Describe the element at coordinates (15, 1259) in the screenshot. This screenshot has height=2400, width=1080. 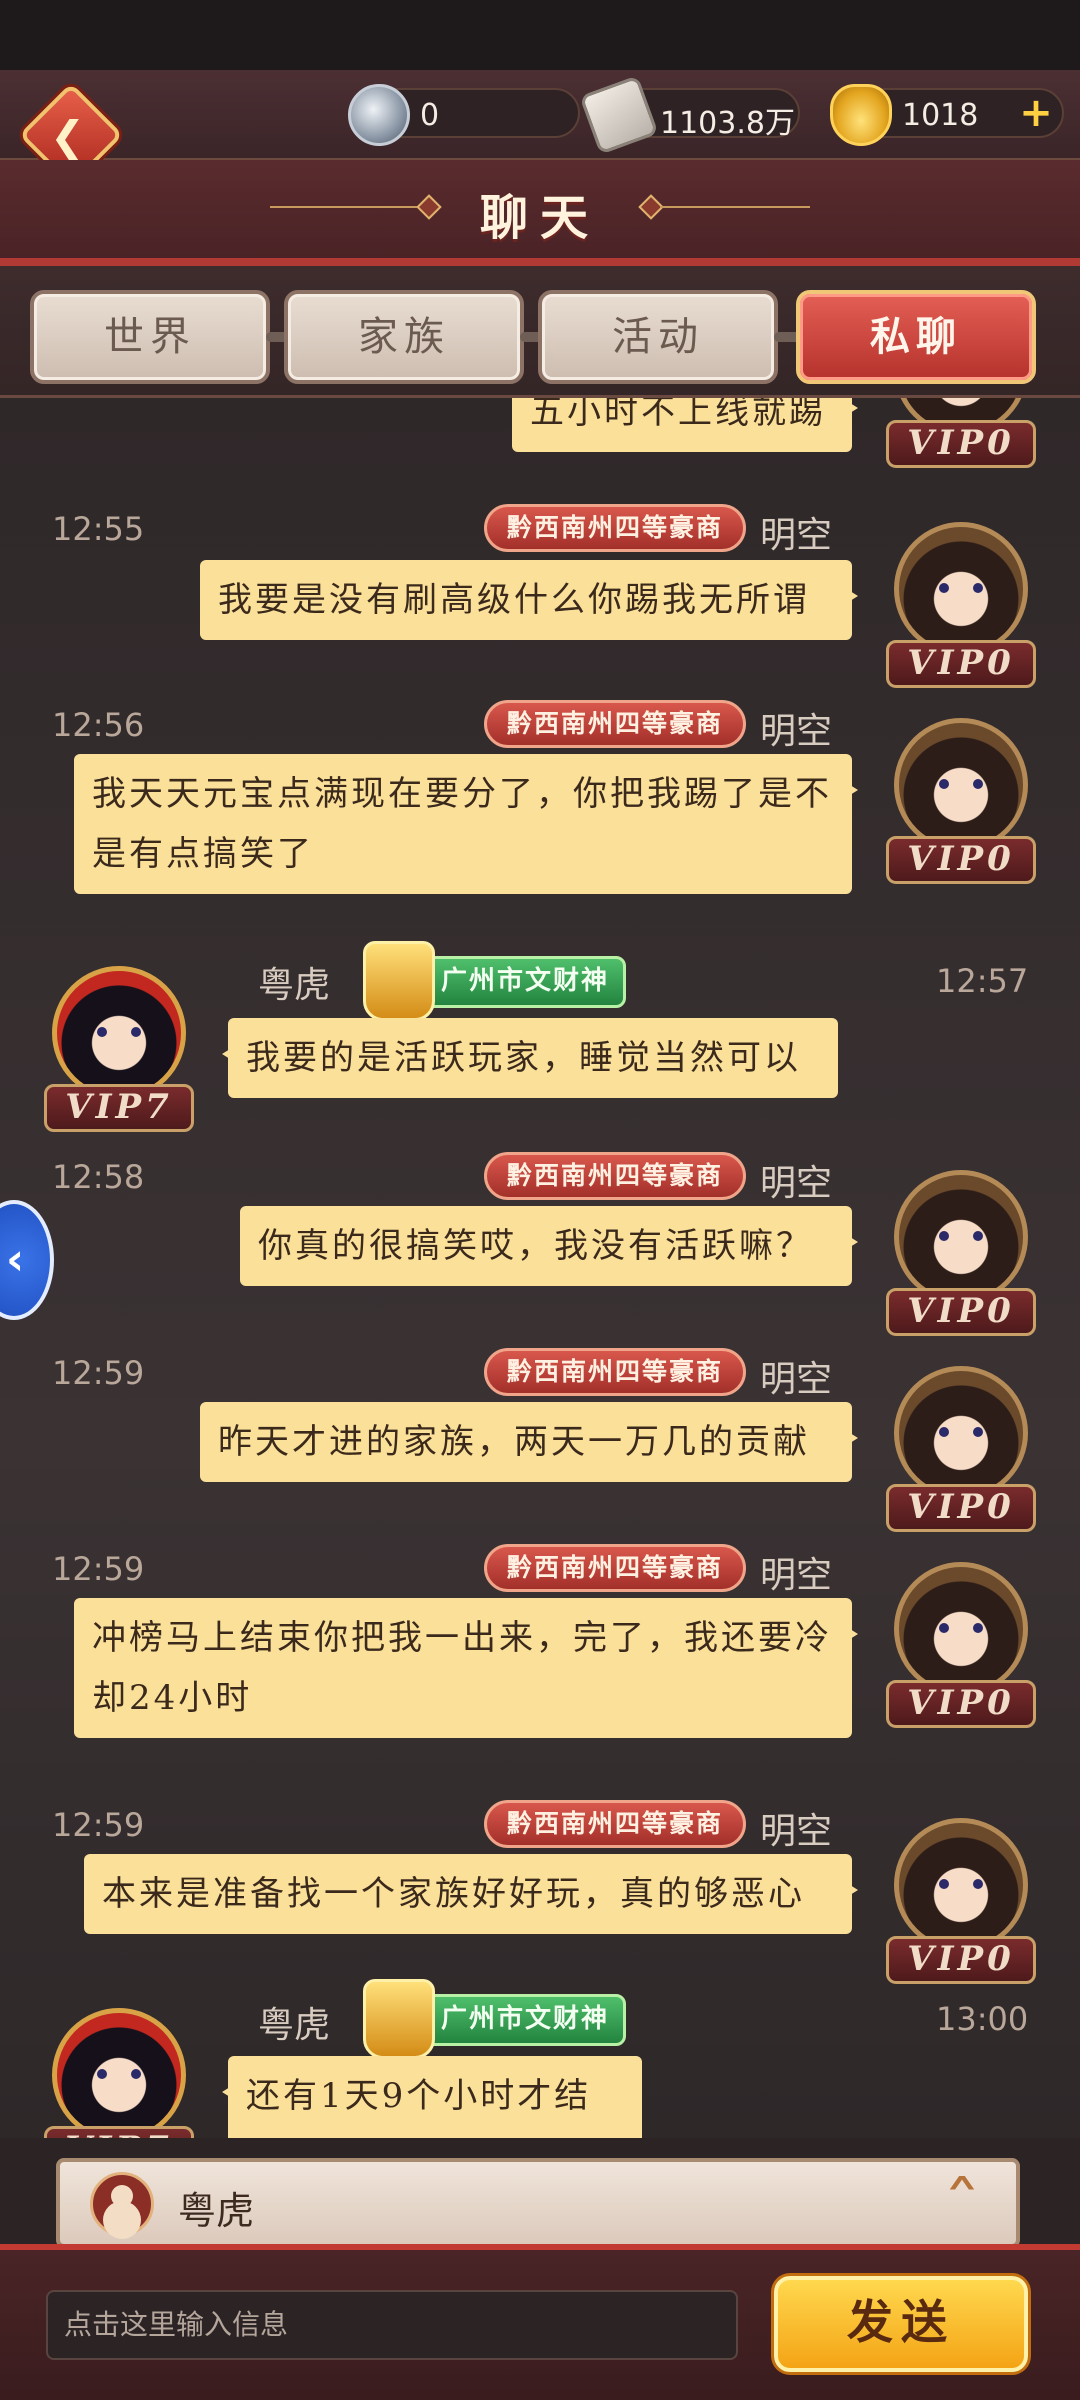
I see `side-float-icon: ‹` at that location.